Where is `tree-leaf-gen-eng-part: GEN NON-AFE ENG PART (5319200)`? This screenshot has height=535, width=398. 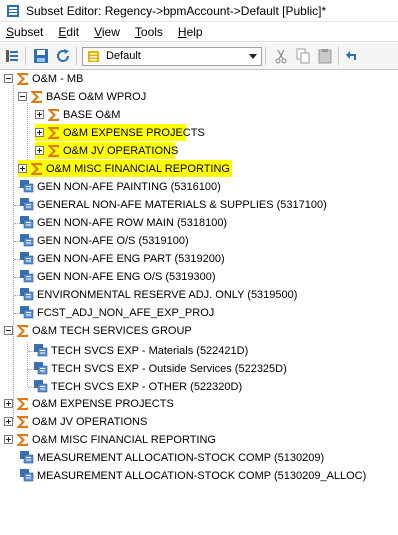 tree-leaf-gen-eng-part: GEN NON-AFE ENG PART (5319200) is located at coordinates (122, 258).